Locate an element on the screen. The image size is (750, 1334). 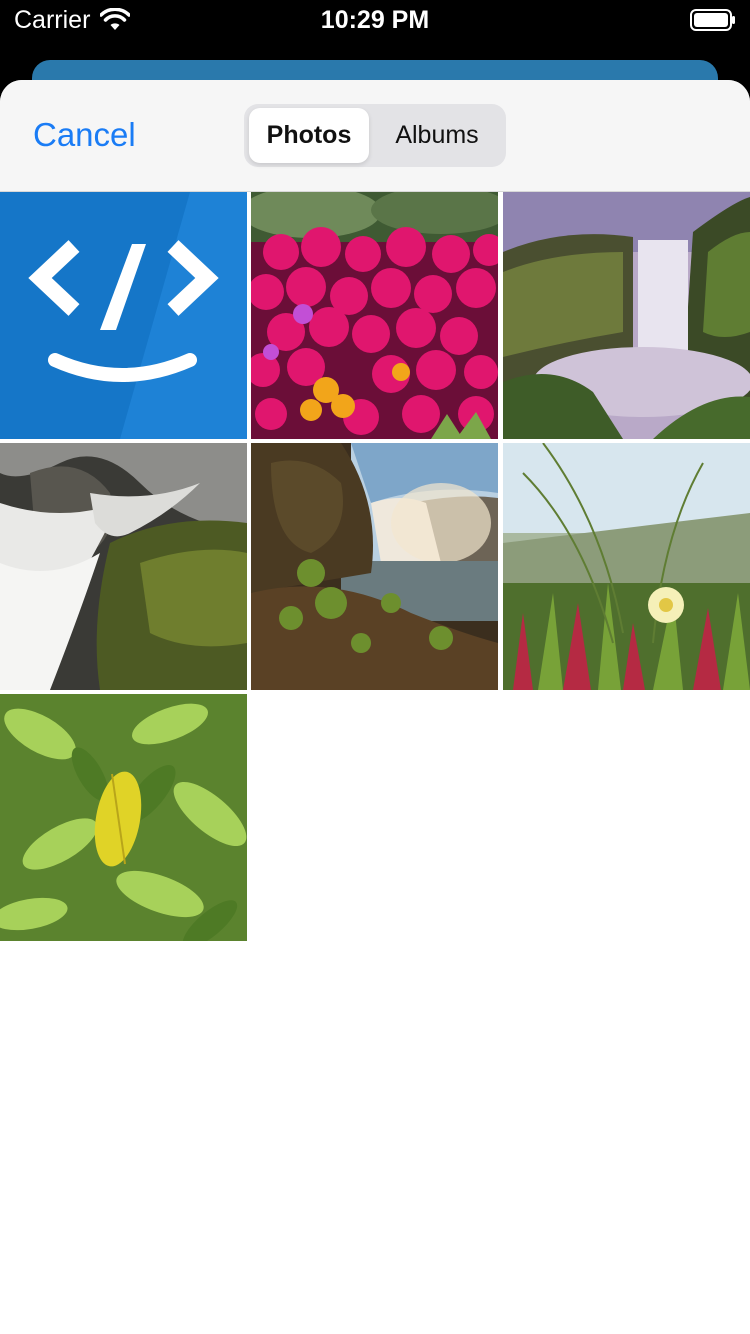
status-bar: Carrier 10:29 PM is located at coordinates (375, 20).